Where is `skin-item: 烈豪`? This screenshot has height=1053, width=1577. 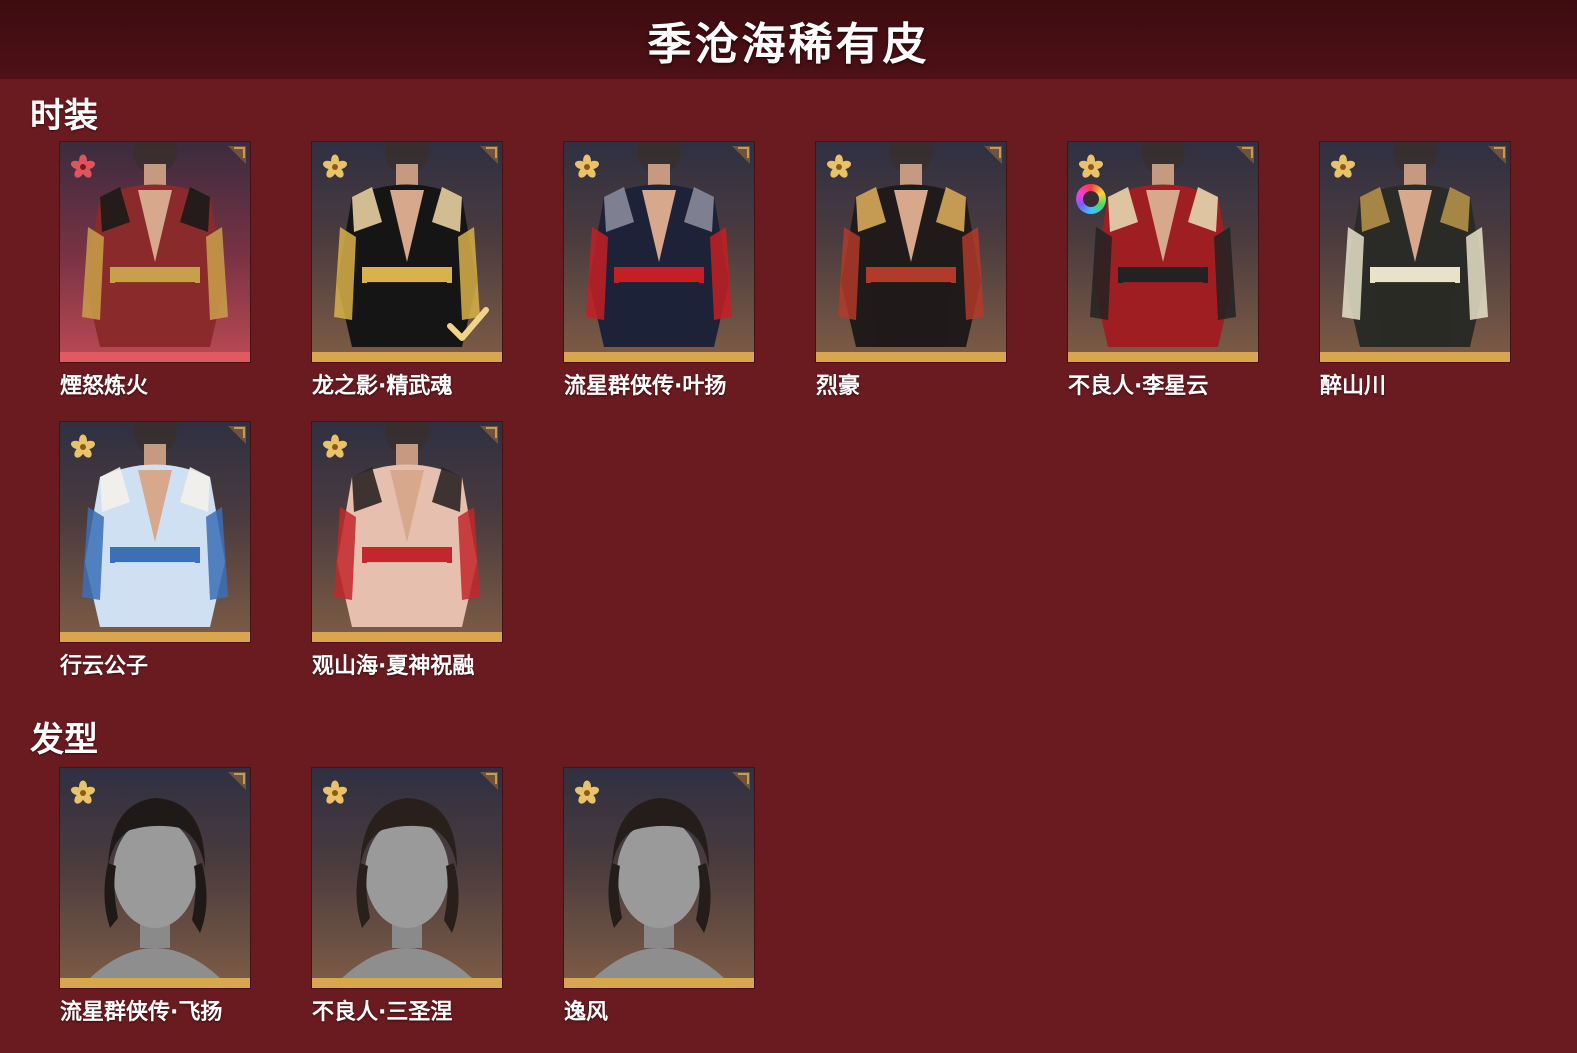 skin-item: 烈豪 is located at coordinates (911, 271).